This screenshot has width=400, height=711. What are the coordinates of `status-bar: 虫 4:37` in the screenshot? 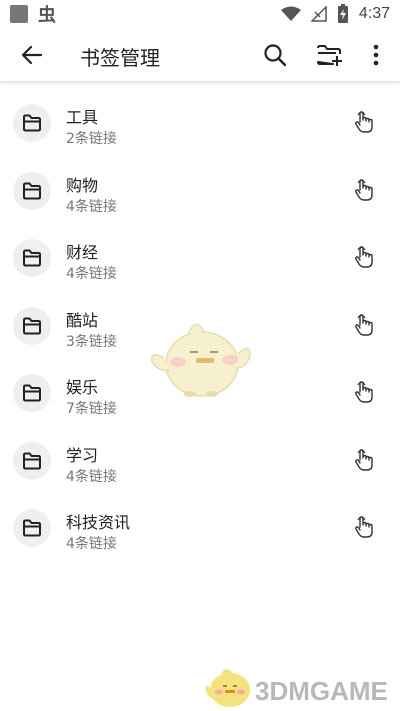 It's located at (200, 14).